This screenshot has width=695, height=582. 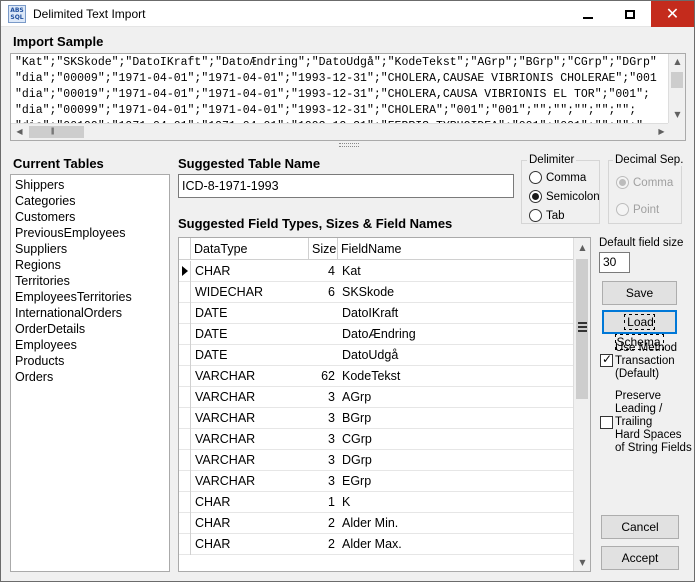 What do you see at coordinates (322, 292) in the screenshot?
I see `cell-size: 6` at bounding box center [322, 292].